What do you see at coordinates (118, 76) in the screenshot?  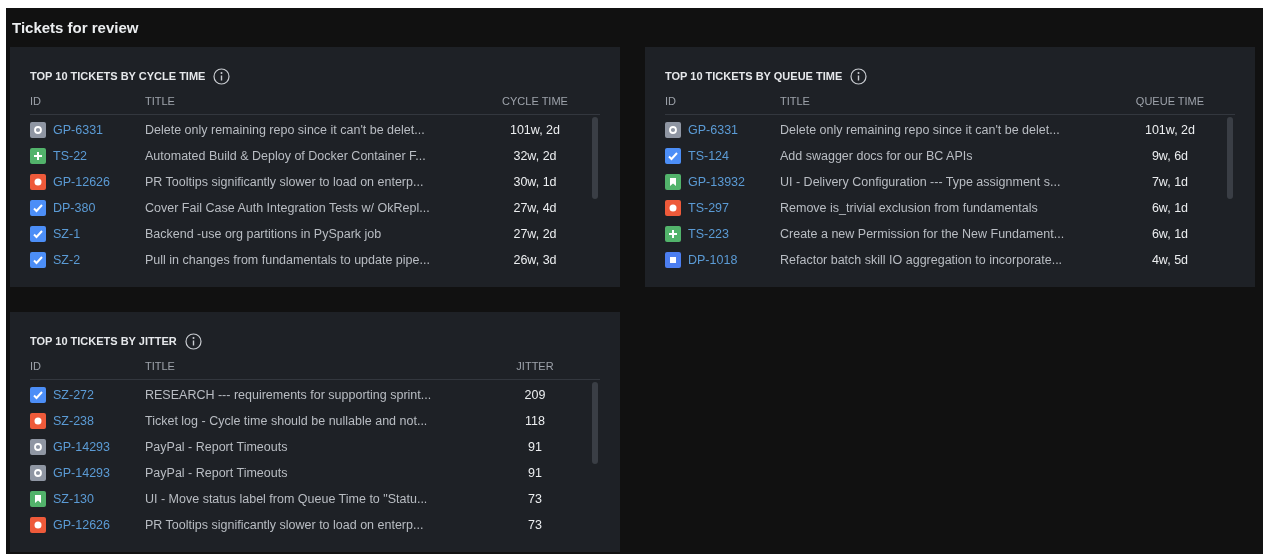 I see `panel-title: TOP 10 TICKETS BY CYCLE TIME` at bounding box center [118, 76].